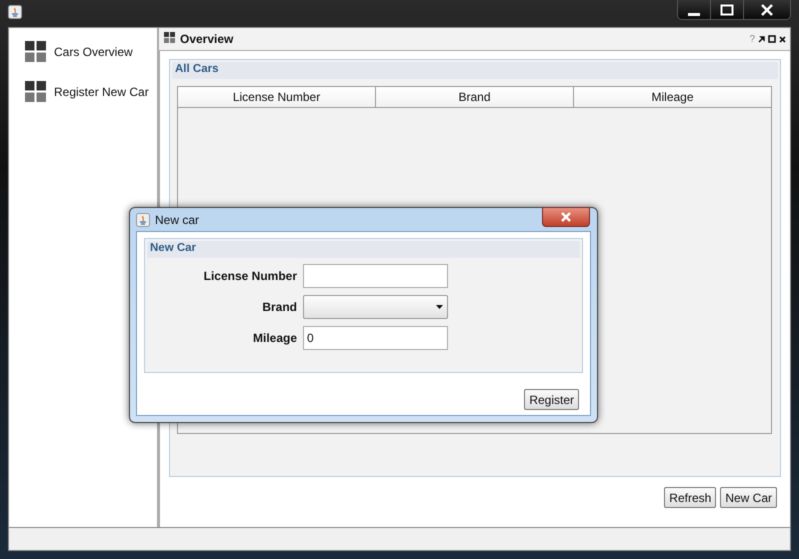  I want to click on minimize-icon, so click(694, 14).